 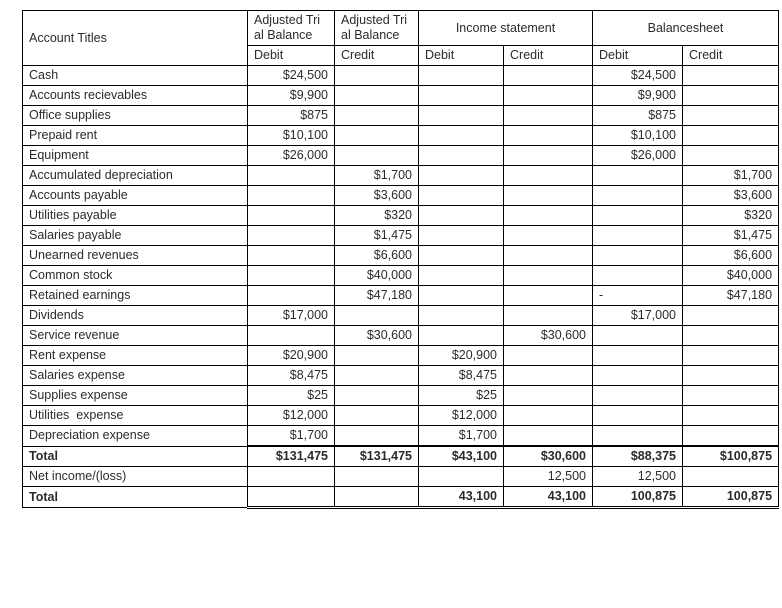 I want to click on atb-debit-cell: $26,000, so click(x=291, y=155).